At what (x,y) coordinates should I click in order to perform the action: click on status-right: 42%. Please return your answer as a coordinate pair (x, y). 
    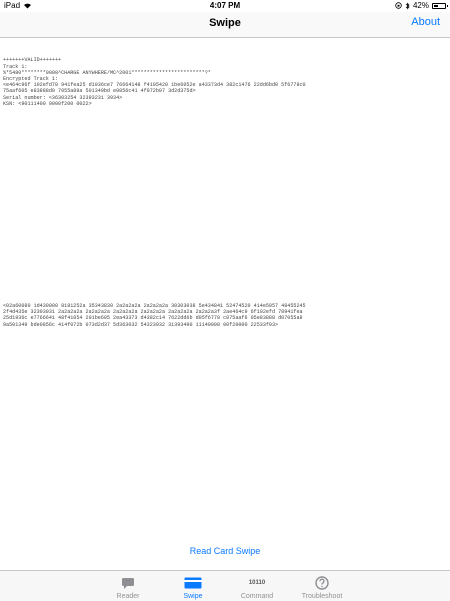
    Looking at the image, I should click on (421, 5).